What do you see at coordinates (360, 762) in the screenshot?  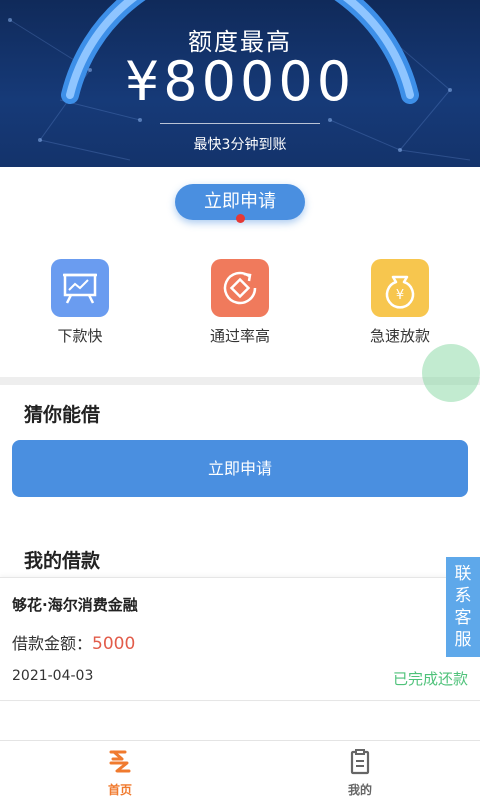 I see `clipboard-icon` at bounding box center [360, 762].